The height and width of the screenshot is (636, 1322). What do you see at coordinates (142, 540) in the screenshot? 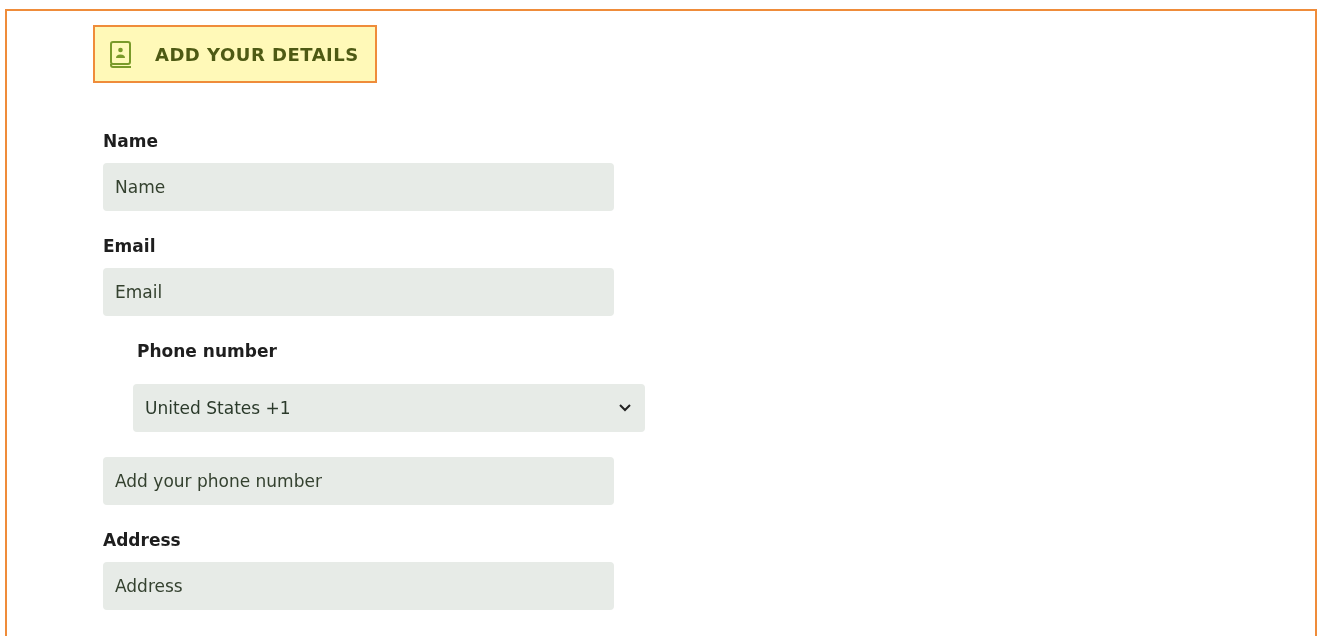
I see `field-label: Address` at bounding box center [142, 540].